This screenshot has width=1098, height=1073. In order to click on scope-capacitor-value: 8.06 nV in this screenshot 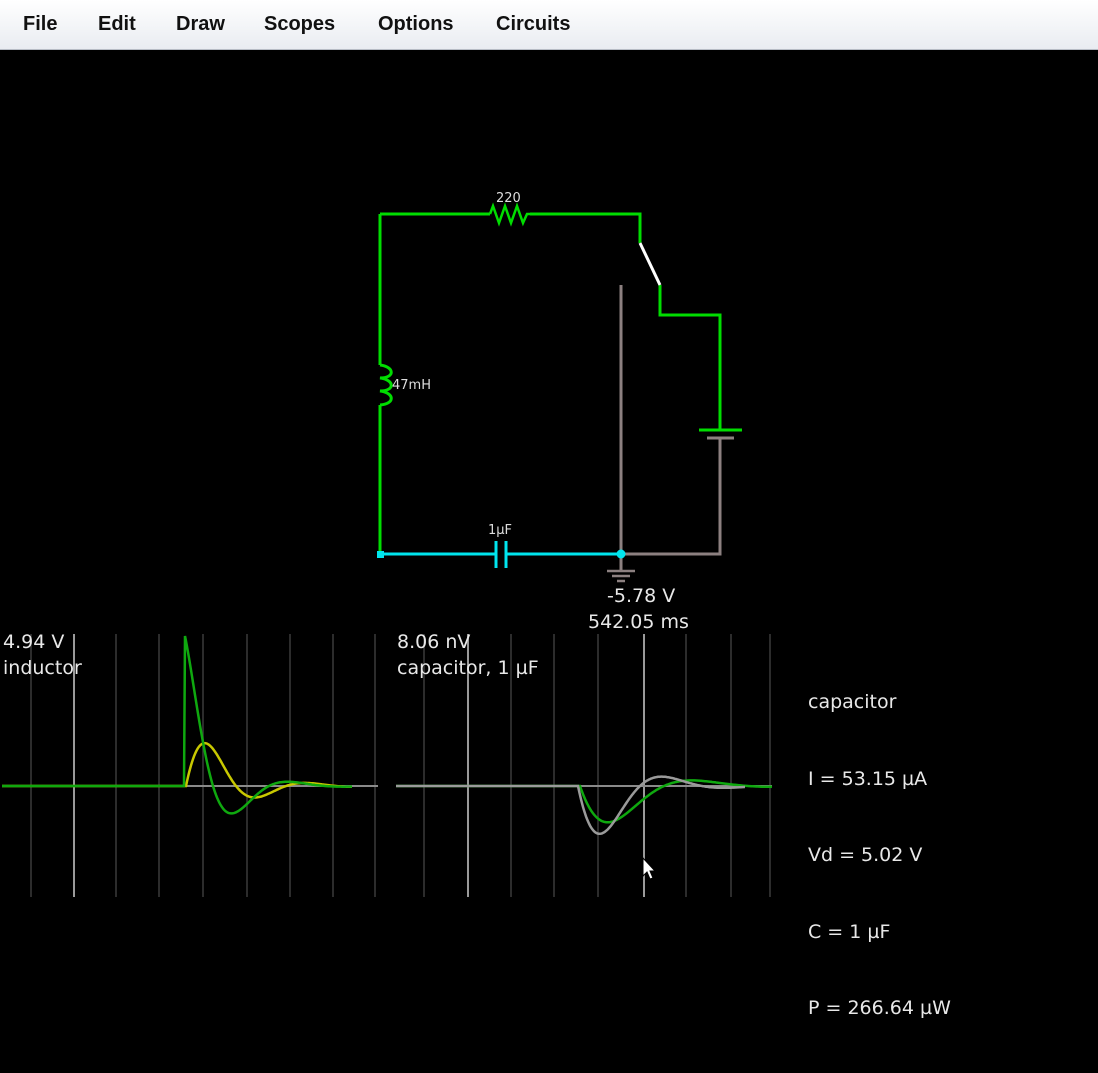, I will do `click(434, 642)`.